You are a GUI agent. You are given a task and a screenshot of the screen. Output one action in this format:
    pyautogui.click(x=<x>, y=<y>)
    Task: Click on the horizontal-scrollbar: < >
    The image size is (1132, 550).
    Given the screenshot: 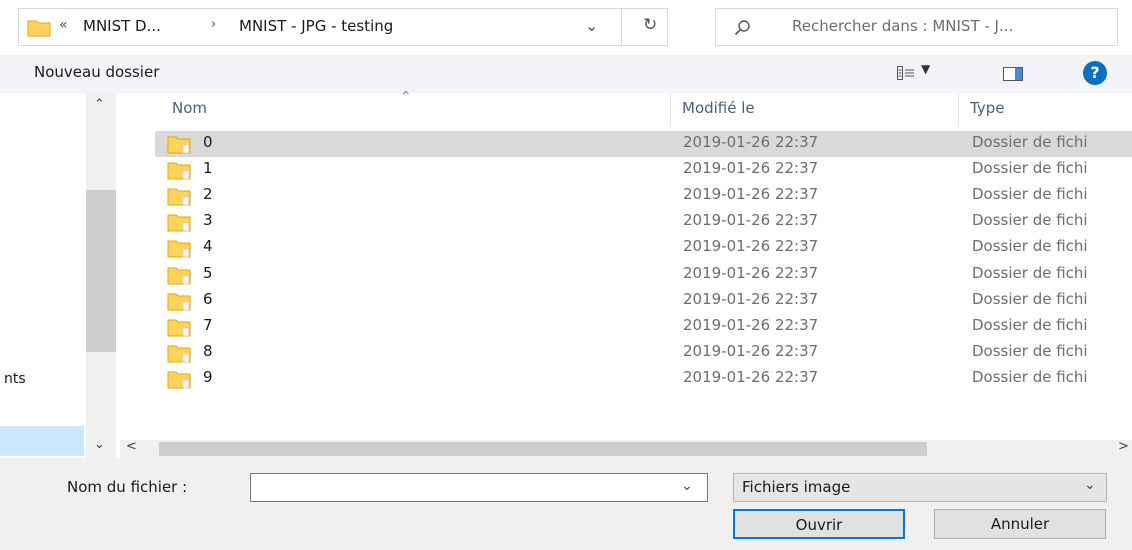 What is the action you would take?
    pyautogui.click(x=626, y=448)
    